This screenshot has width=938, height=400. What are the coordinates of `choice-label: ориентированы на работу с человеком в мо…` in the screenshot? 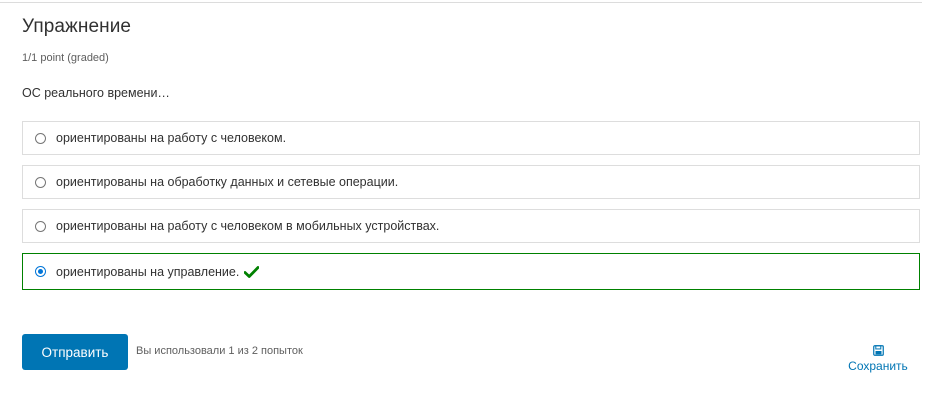 It's located at (248, 226).